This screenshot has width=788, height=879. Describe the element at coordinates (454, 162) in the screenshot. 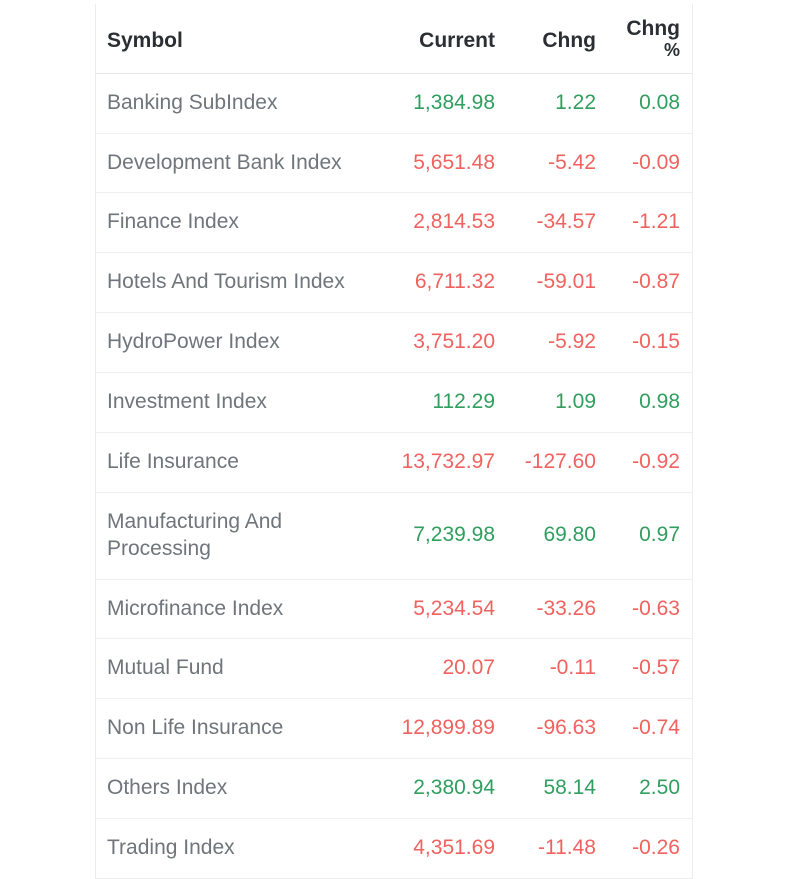

I see `cell-current-value: 5,651.48` at that location.